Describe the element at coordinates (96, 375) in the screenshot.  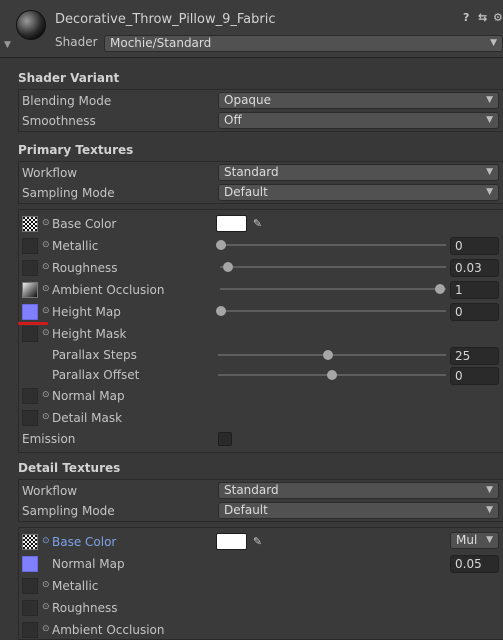
I see `parallax-offset-label: Parallax Offset` at that location.